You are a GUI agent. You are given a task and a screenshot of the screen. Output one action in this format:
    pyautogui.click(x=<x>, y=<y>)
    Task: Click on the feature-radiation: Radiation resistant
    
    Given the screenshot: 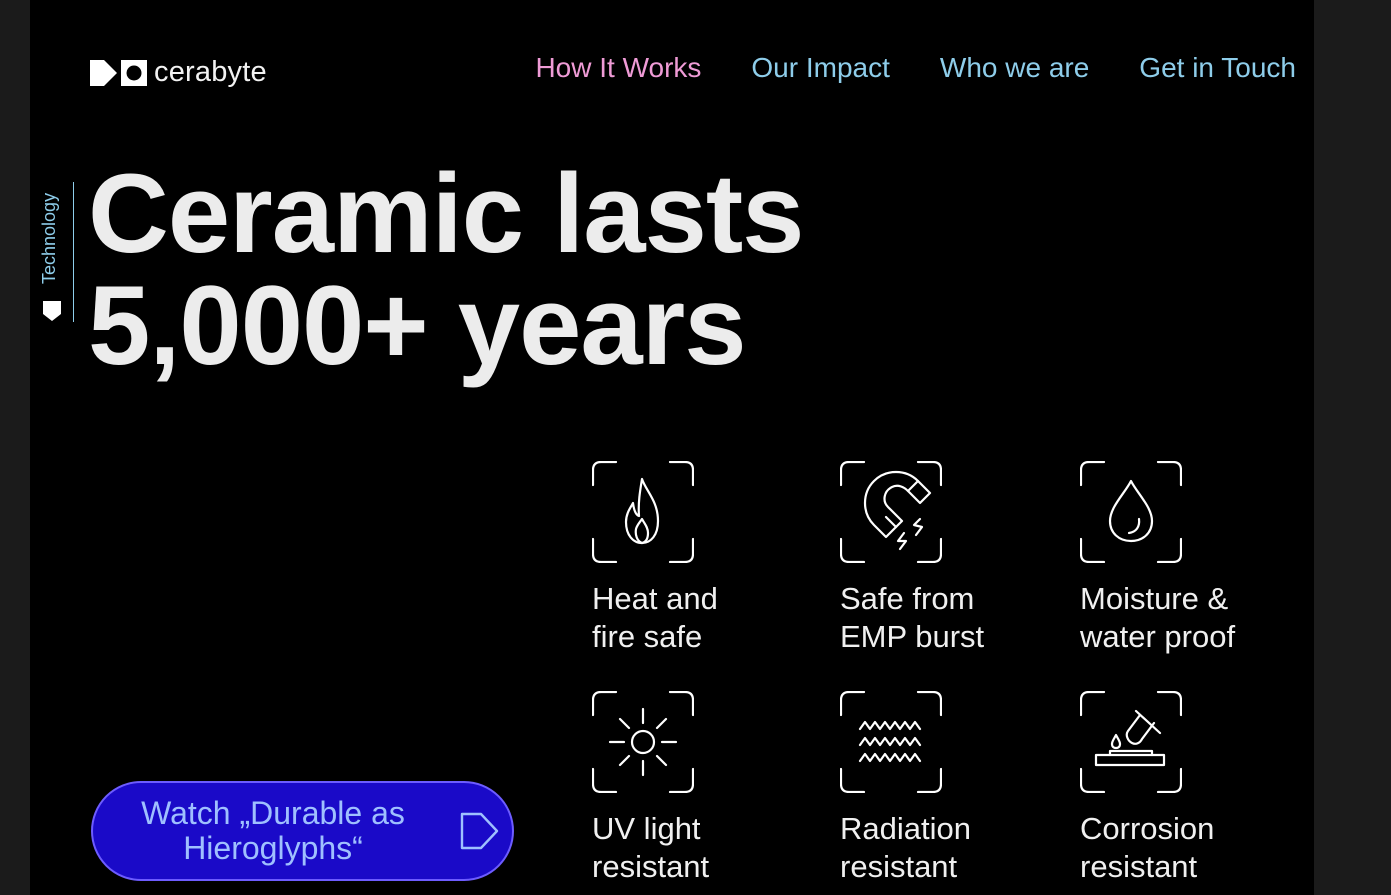 What is the action you would take?
    pyautogui.click(x=940, y=788)
    